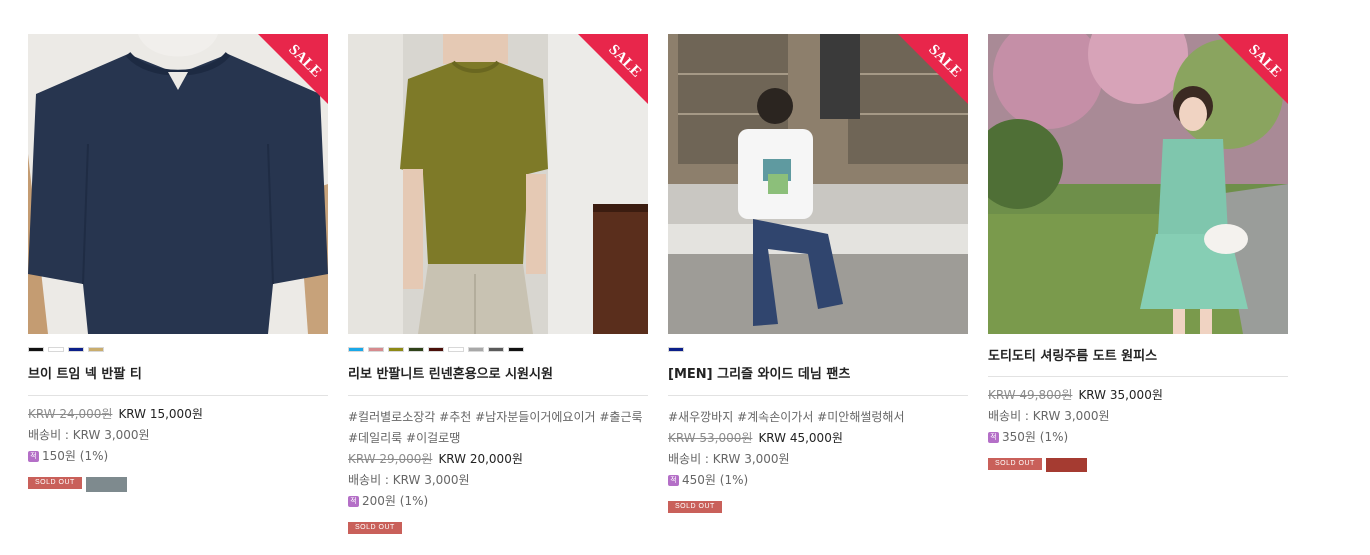 The image size is (1370, 555). Describe the element at coordinates (395, 501) in the screenshot. I see `points-value: 200원 (1%)` at that location.